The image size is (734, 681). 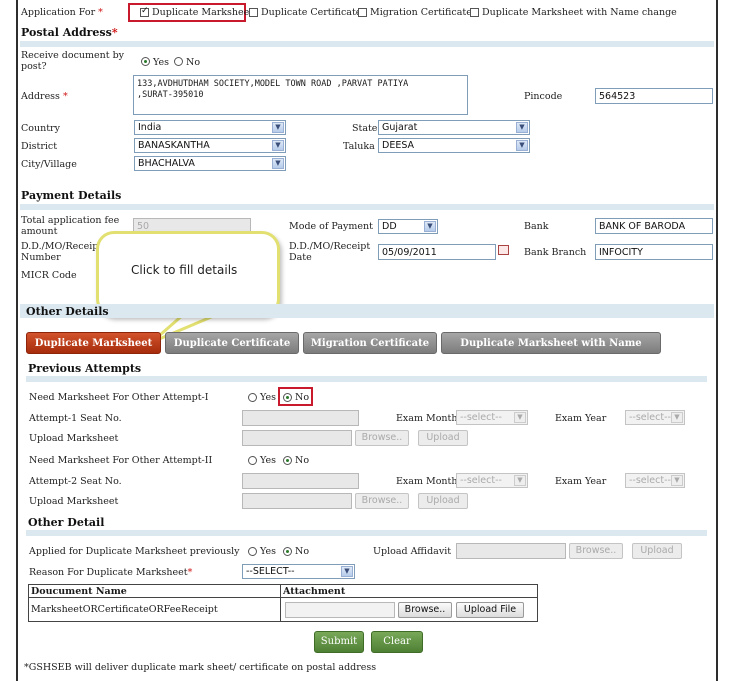 I want to click on dd-number-label-2: Number, so click(x=41, y=257).